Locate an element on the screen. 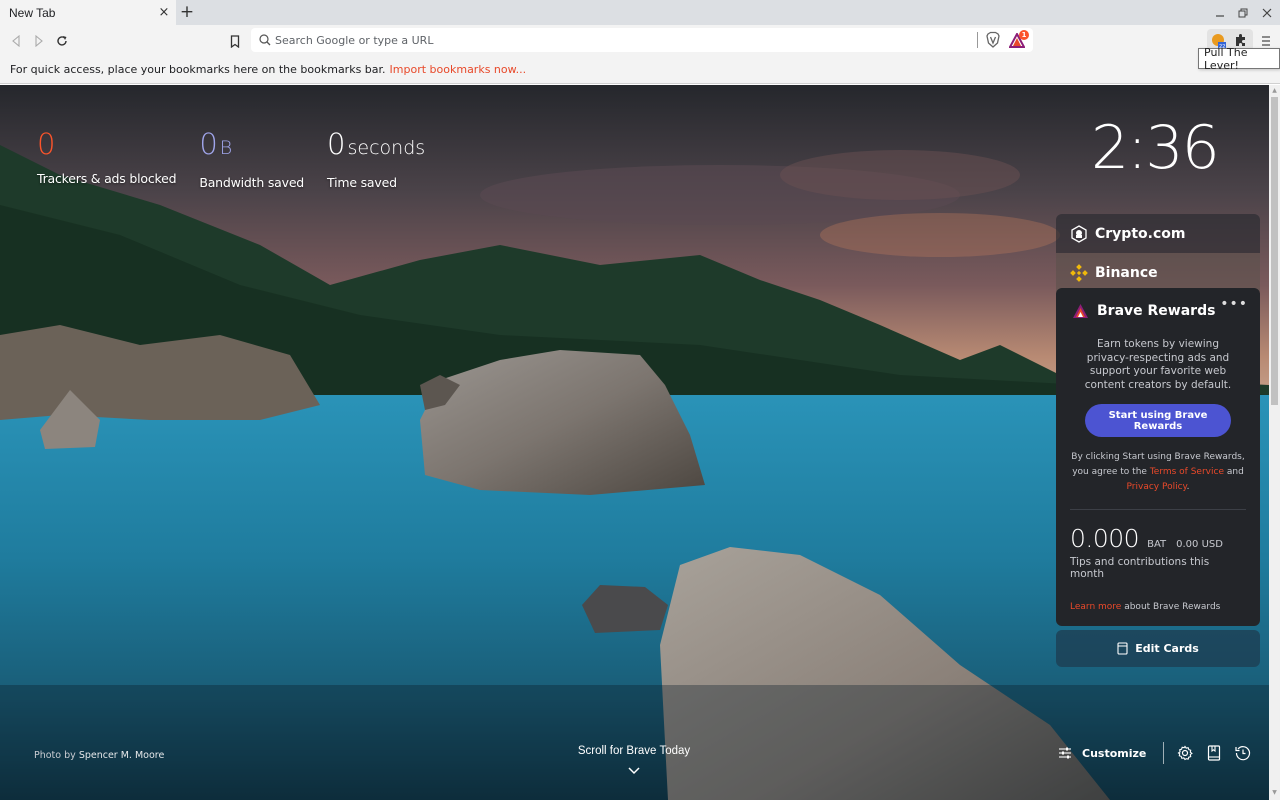 This screenshot has height=800, width=1280. edit-cards-icon is located at coordinates (1122, 648).